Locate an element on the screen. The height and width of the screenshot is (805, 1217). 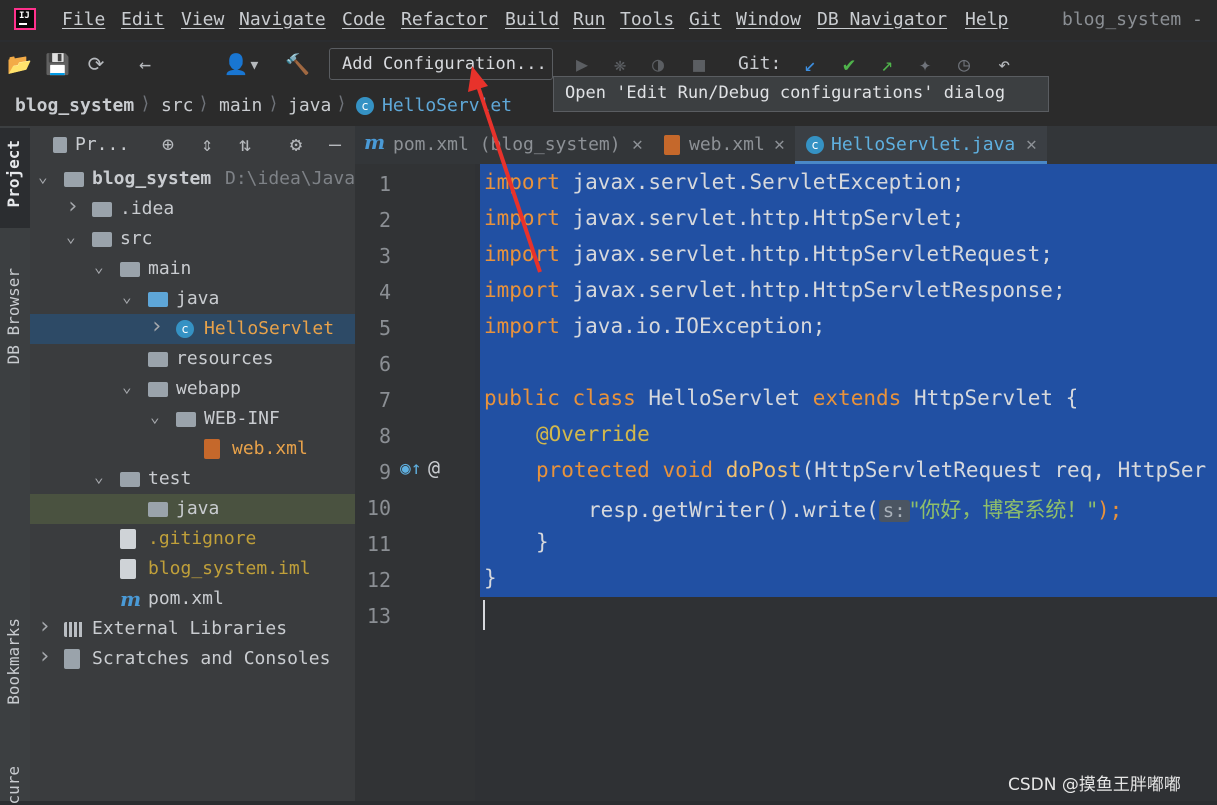
git-merge-icon: ✦ is located at coordinates (925, 64).